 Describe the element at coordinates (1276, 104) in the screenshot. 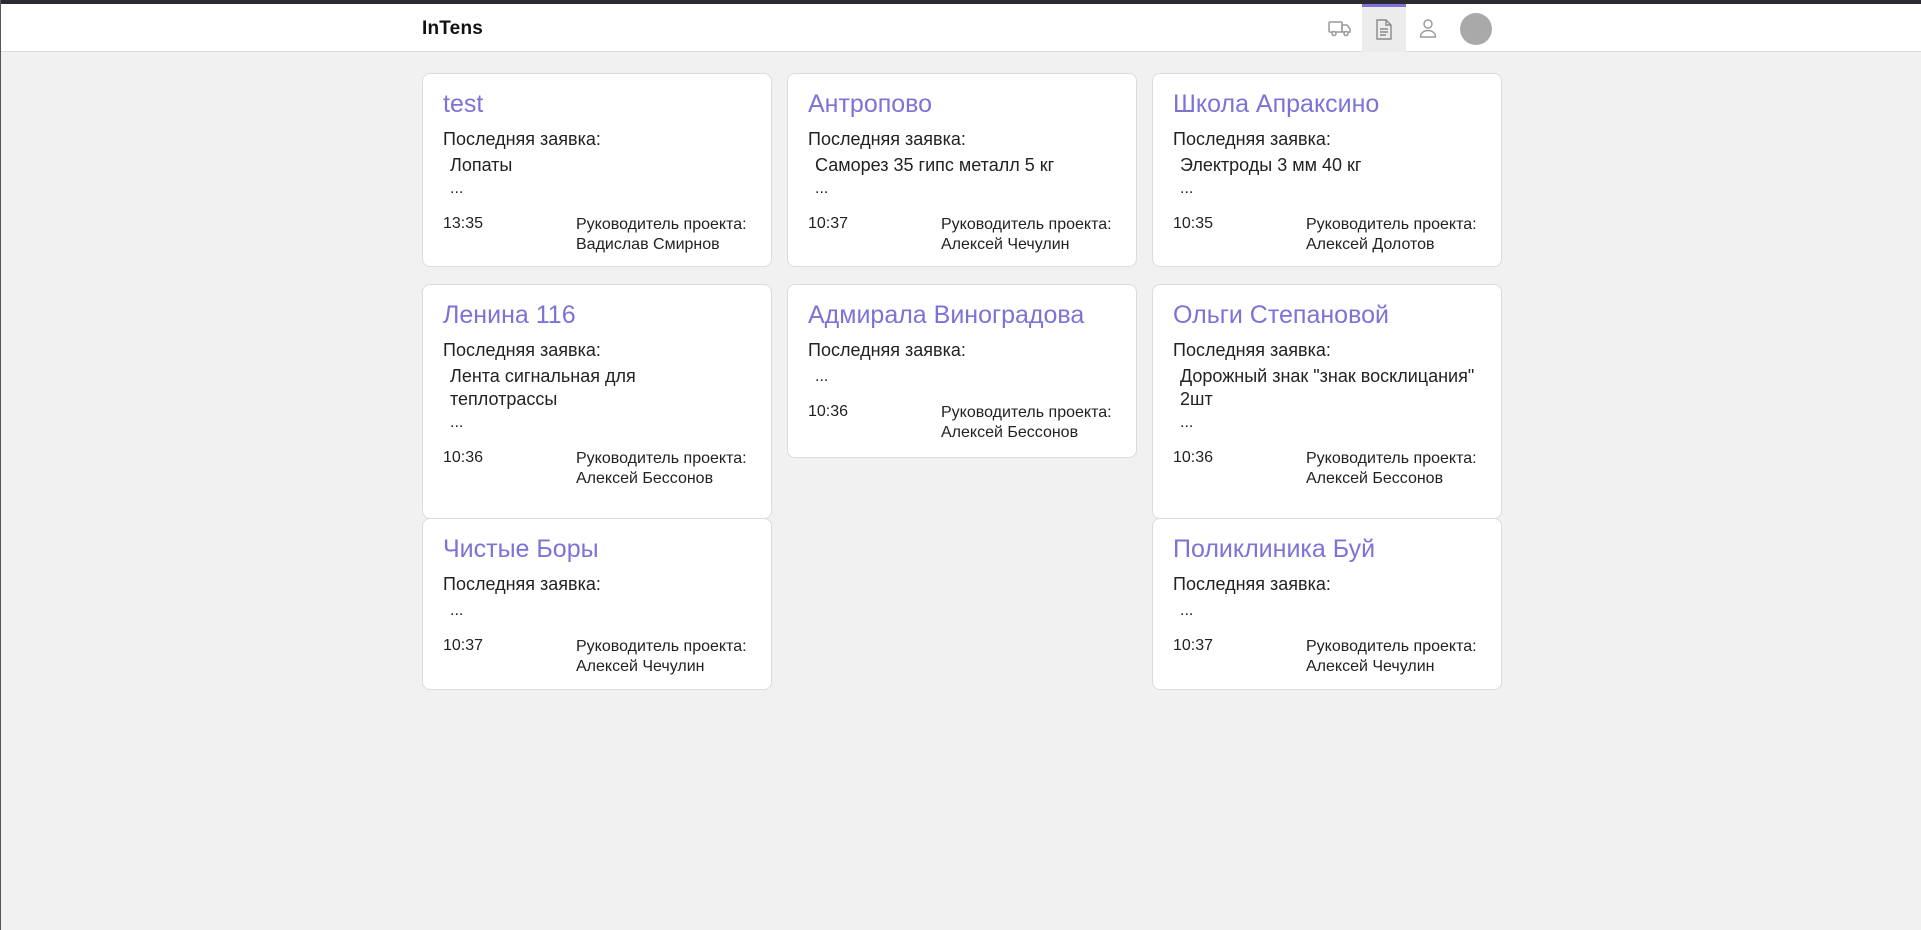

I see `project-title: Школа Апраксино` at that location.